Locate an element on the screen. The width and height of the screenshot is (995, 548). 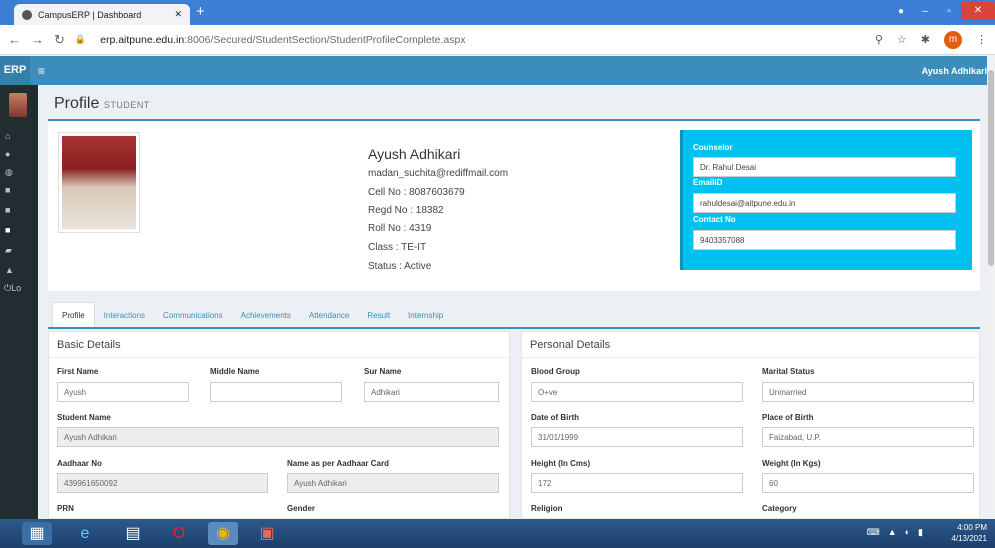
sur-name-label: Sur Name is located at coordinates (383, 371).